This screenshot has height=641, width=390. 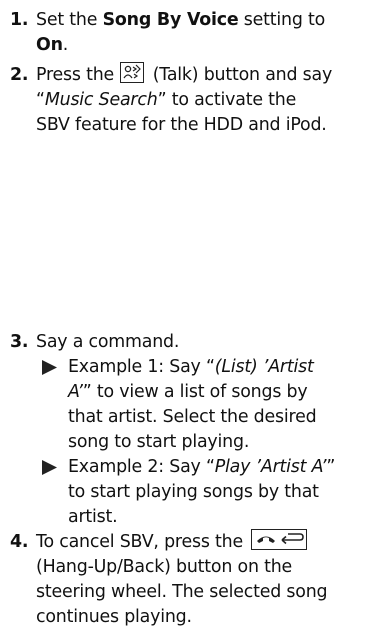 I want to click on step-1-line-1: 1. Set the Song By Voice setting to, so click(x=196, y=20).